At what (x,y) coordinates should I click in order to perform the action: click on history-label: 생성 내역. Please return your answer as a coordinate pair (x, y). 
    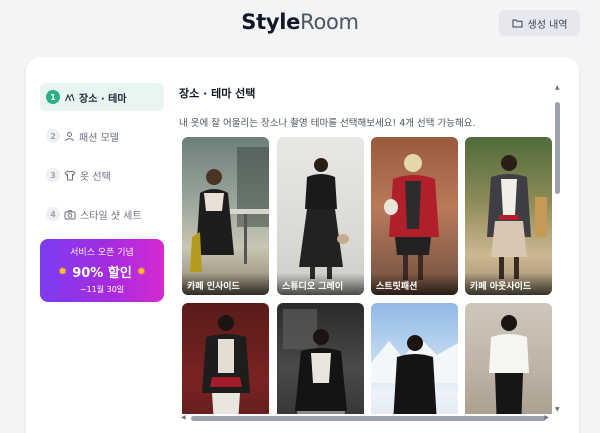
    Looking at the image, I should click on (547, 25).